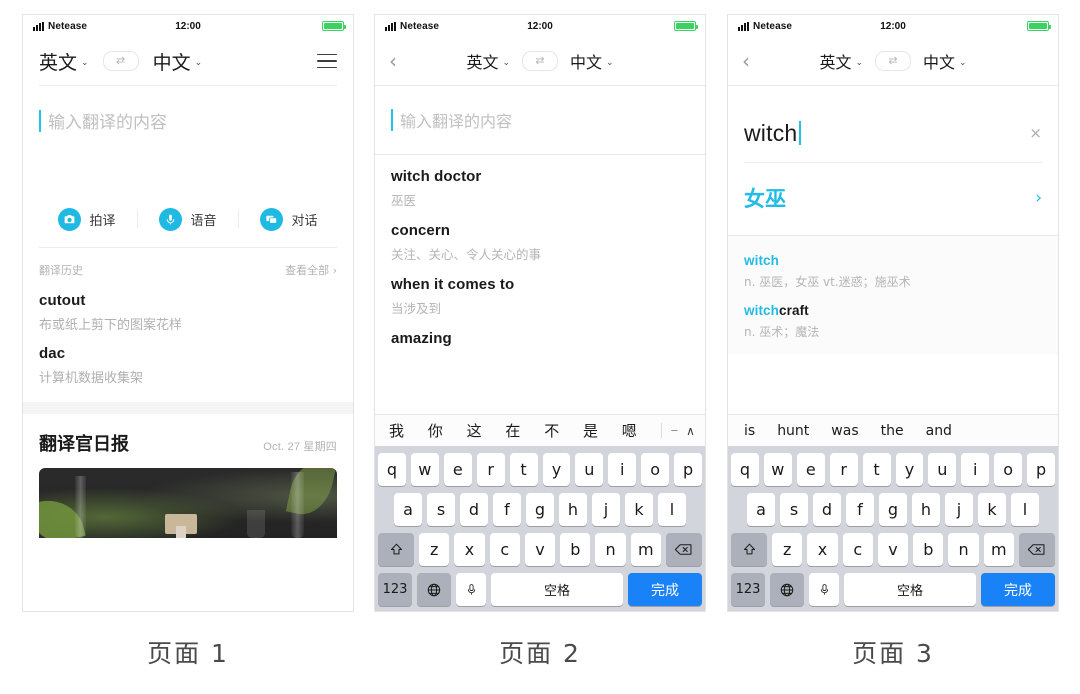 The height and width of the screenshot is (694, 1080). Describe the element at coordinates (188, 361) in the screenshot. I see `history-item: dac 计算机数据收集架` at that location.